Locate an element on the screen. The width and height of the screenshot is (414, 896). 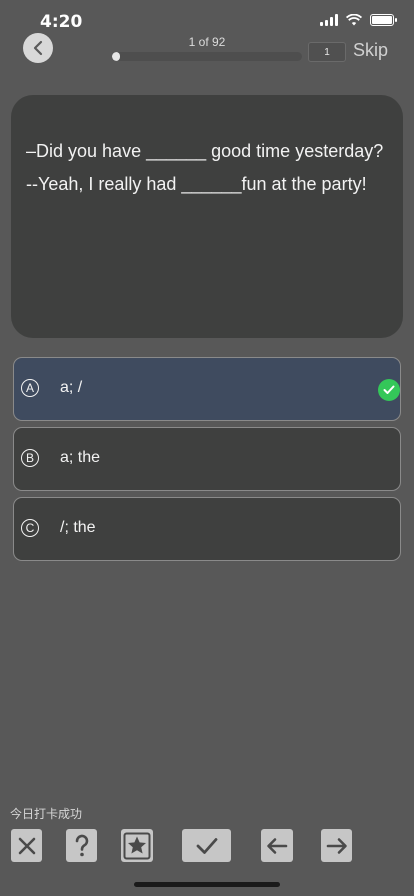
option-text: a; / is located at coordinates (71, 387).